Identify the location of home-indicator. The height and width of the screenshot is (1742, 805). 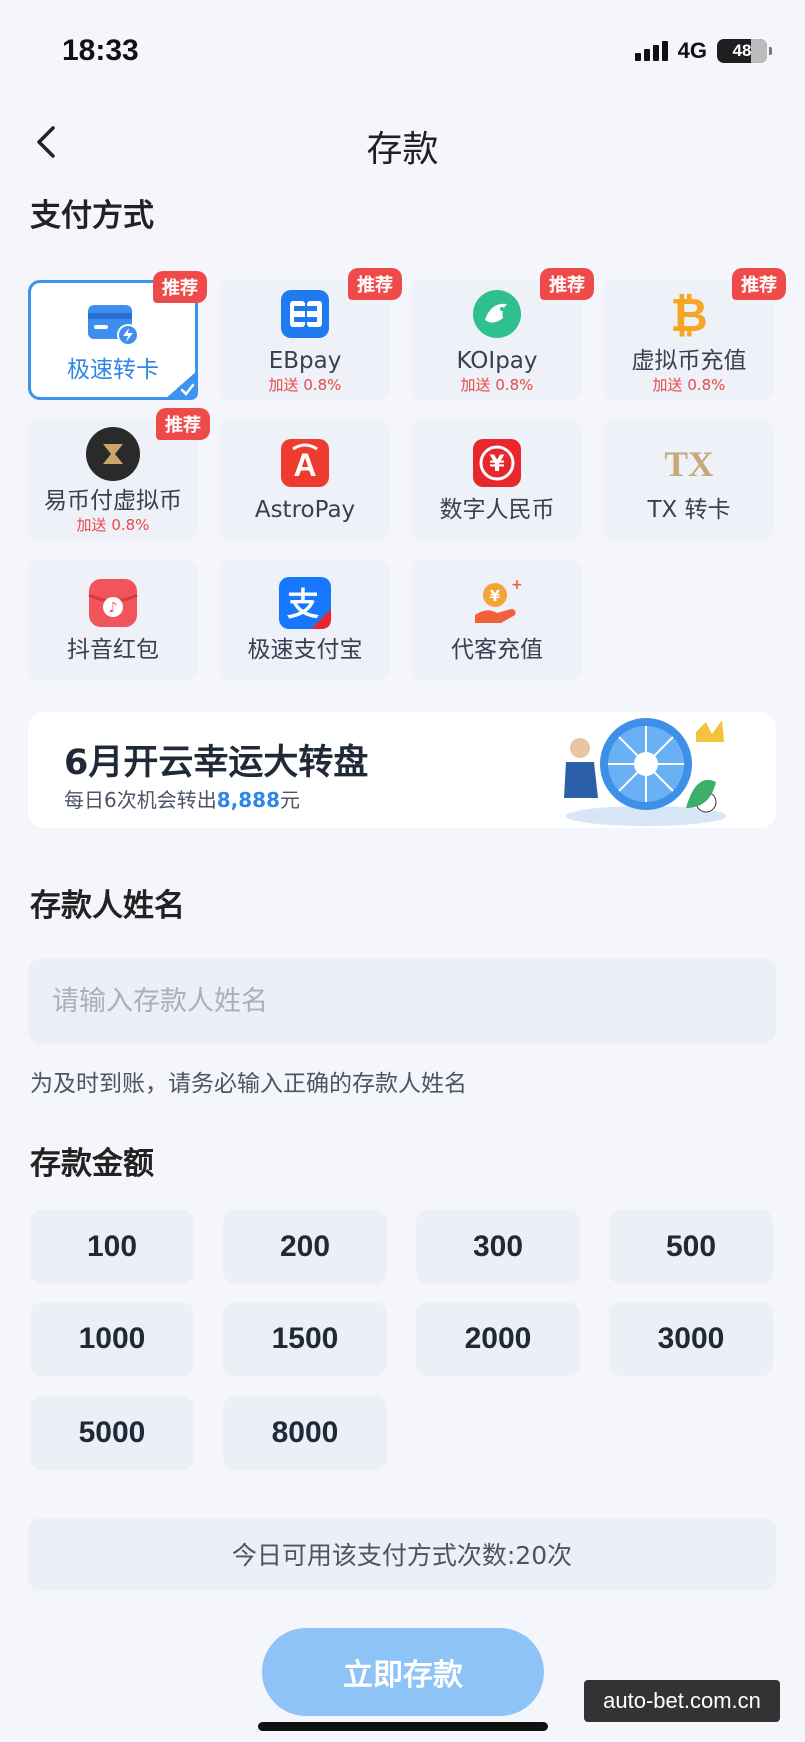
(403, 1726).